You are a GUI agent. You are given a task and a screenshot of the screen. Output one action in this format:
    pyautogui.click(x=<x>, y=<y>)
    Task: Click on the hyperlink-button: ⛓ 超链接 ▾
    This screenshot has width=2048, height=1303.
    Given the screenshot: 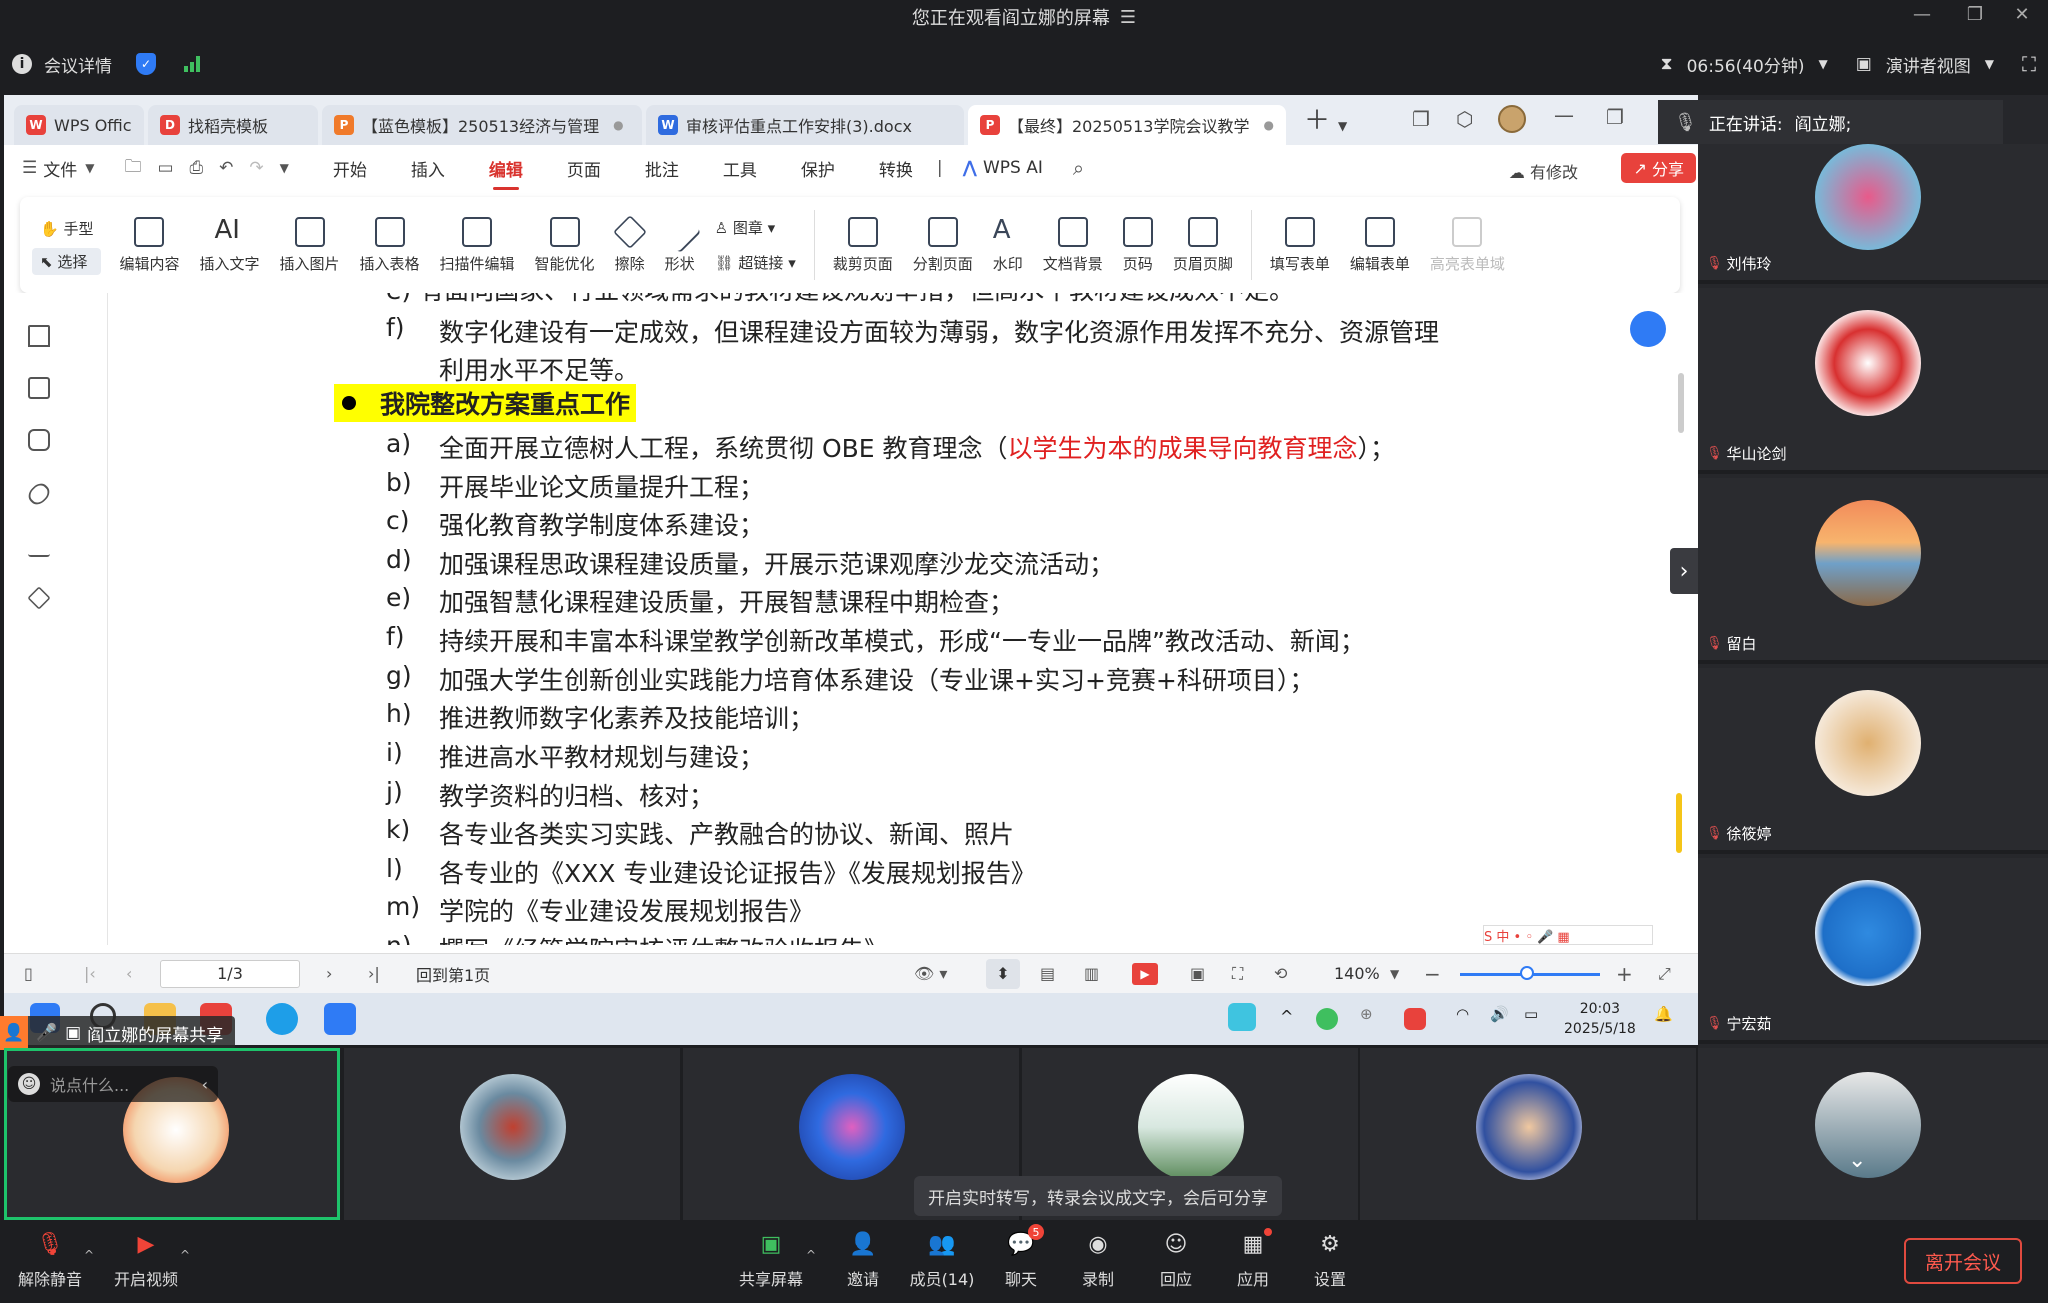 What is the action you would take?
    pyautogui.click(x=755, y=262)
    